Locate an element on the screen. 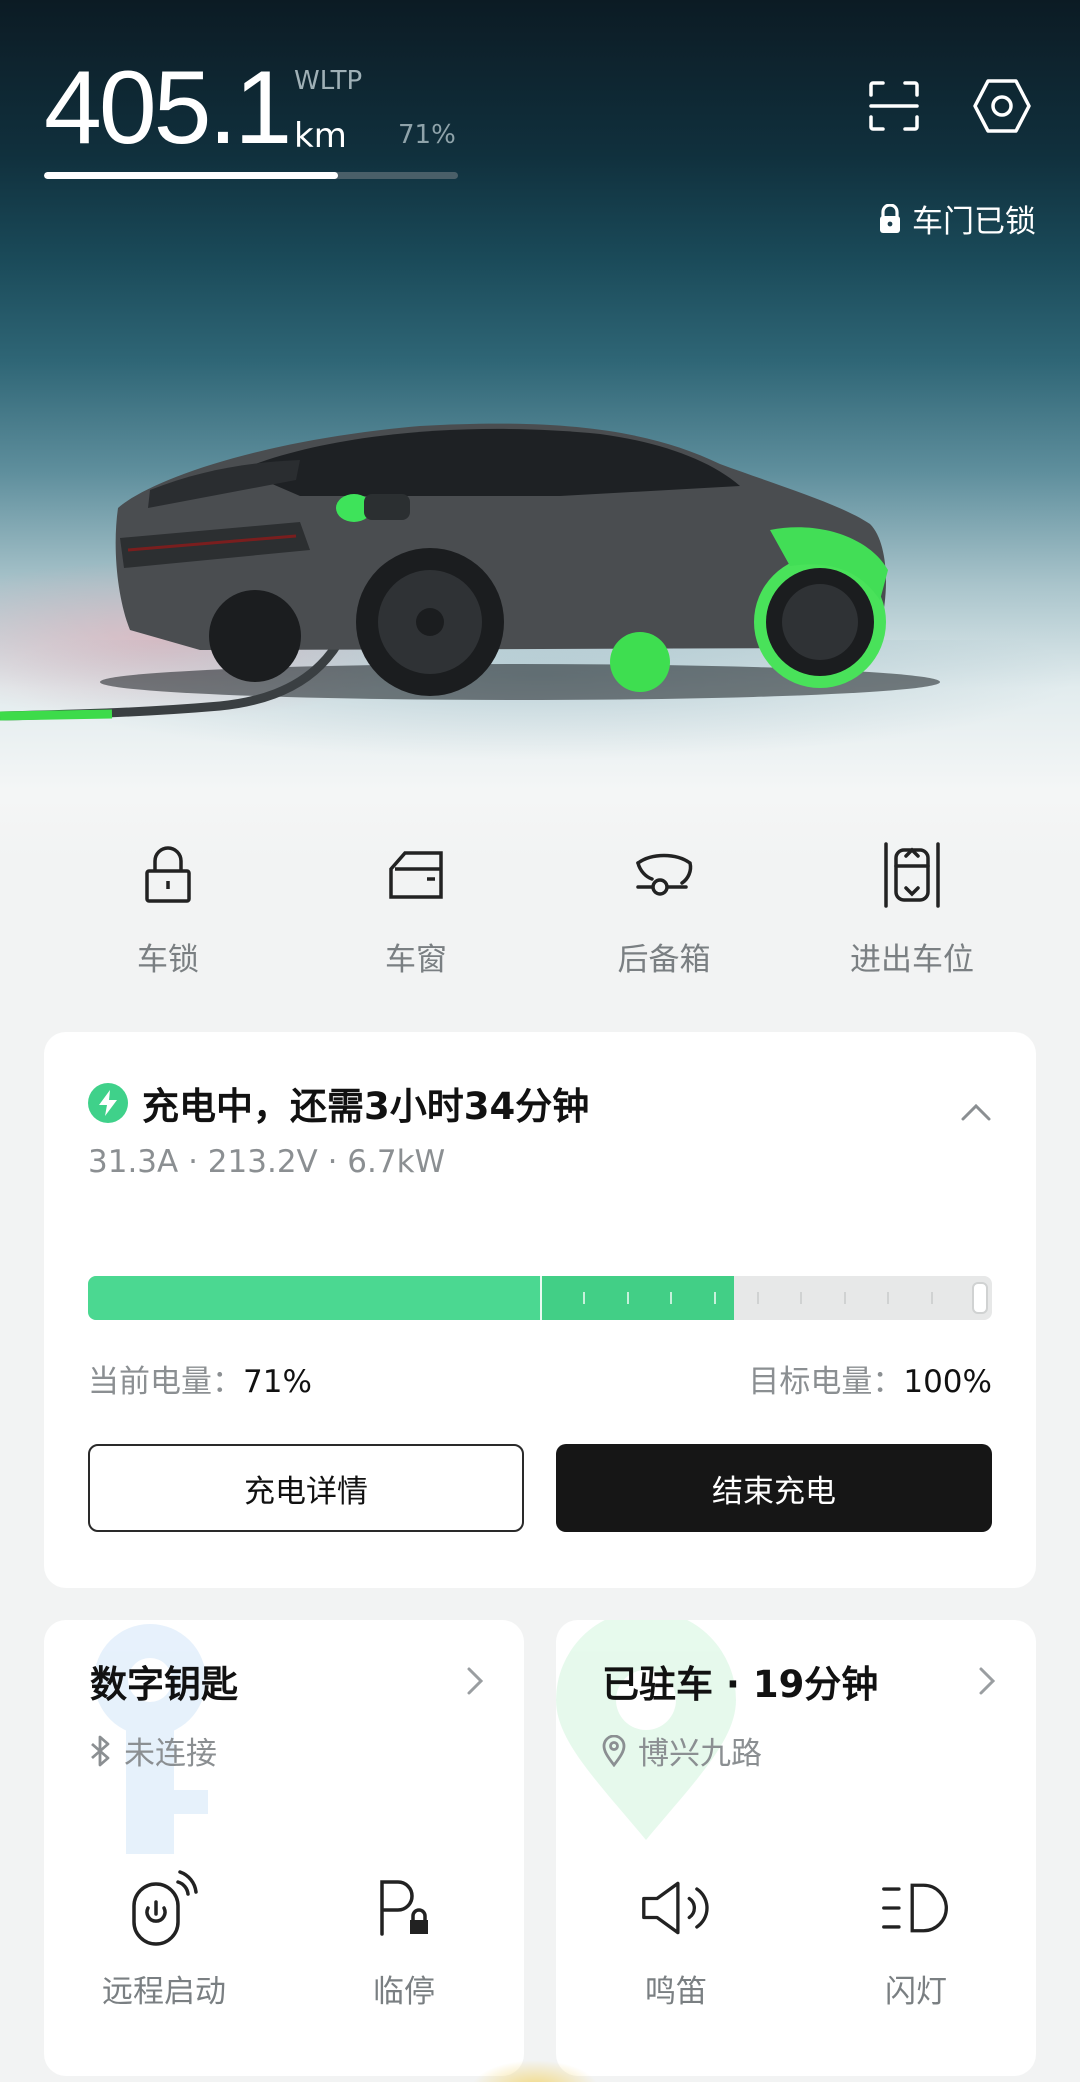 This screenshot has height=2082, width=1080. bottom-peek-decoration is located at coordinates (535, 2071).